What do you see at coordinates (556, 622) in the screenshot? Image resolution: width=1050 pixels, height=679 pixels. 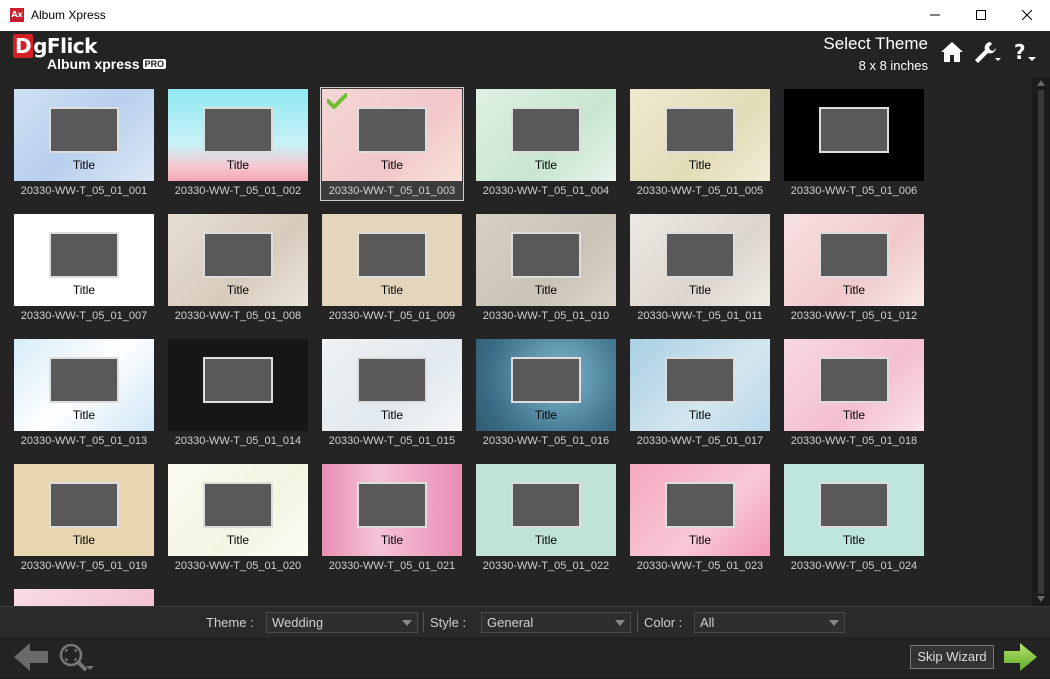 I see `style-dropdown: General` at bounding box center [556, 622].